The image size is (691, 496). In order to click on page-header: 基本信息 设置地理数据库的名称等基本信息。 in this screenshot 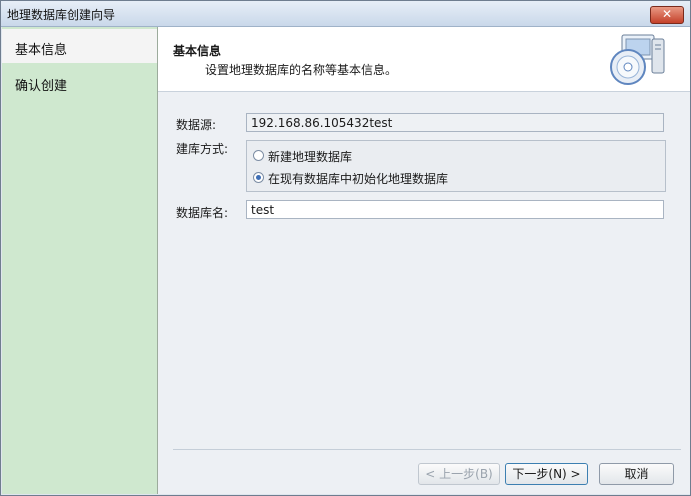, I will do `click(424, 59)`.